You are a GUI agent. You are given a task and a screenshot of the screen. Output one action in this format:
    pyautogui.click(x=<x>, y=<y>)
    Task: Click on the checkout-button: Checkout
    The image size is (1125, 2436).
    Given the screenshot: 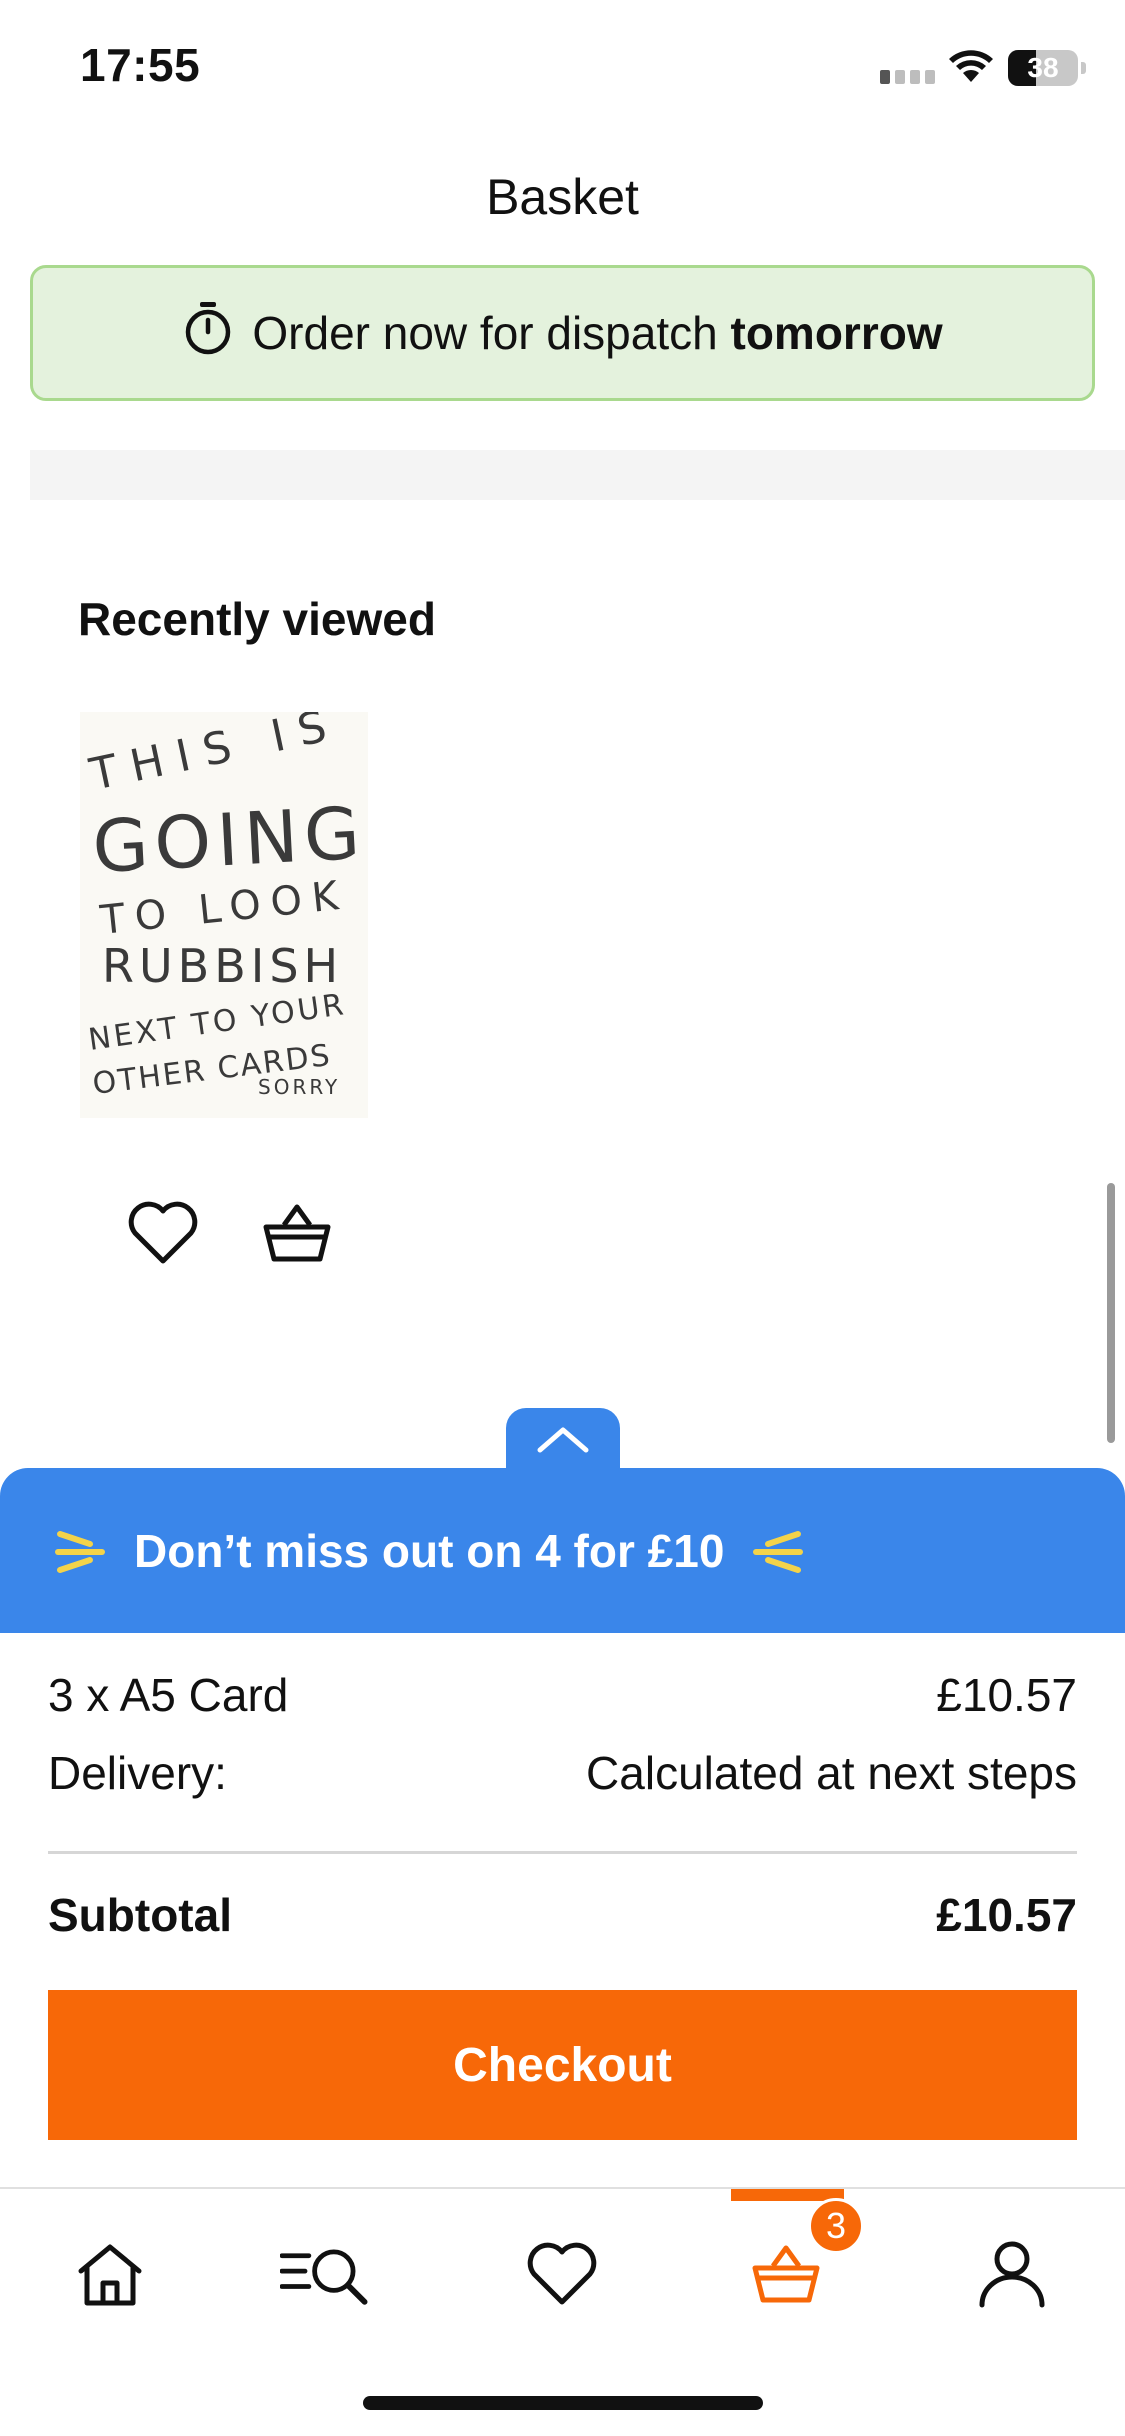 What is the action you would take?
    pyautogui.click(x=562, y=2065)
    